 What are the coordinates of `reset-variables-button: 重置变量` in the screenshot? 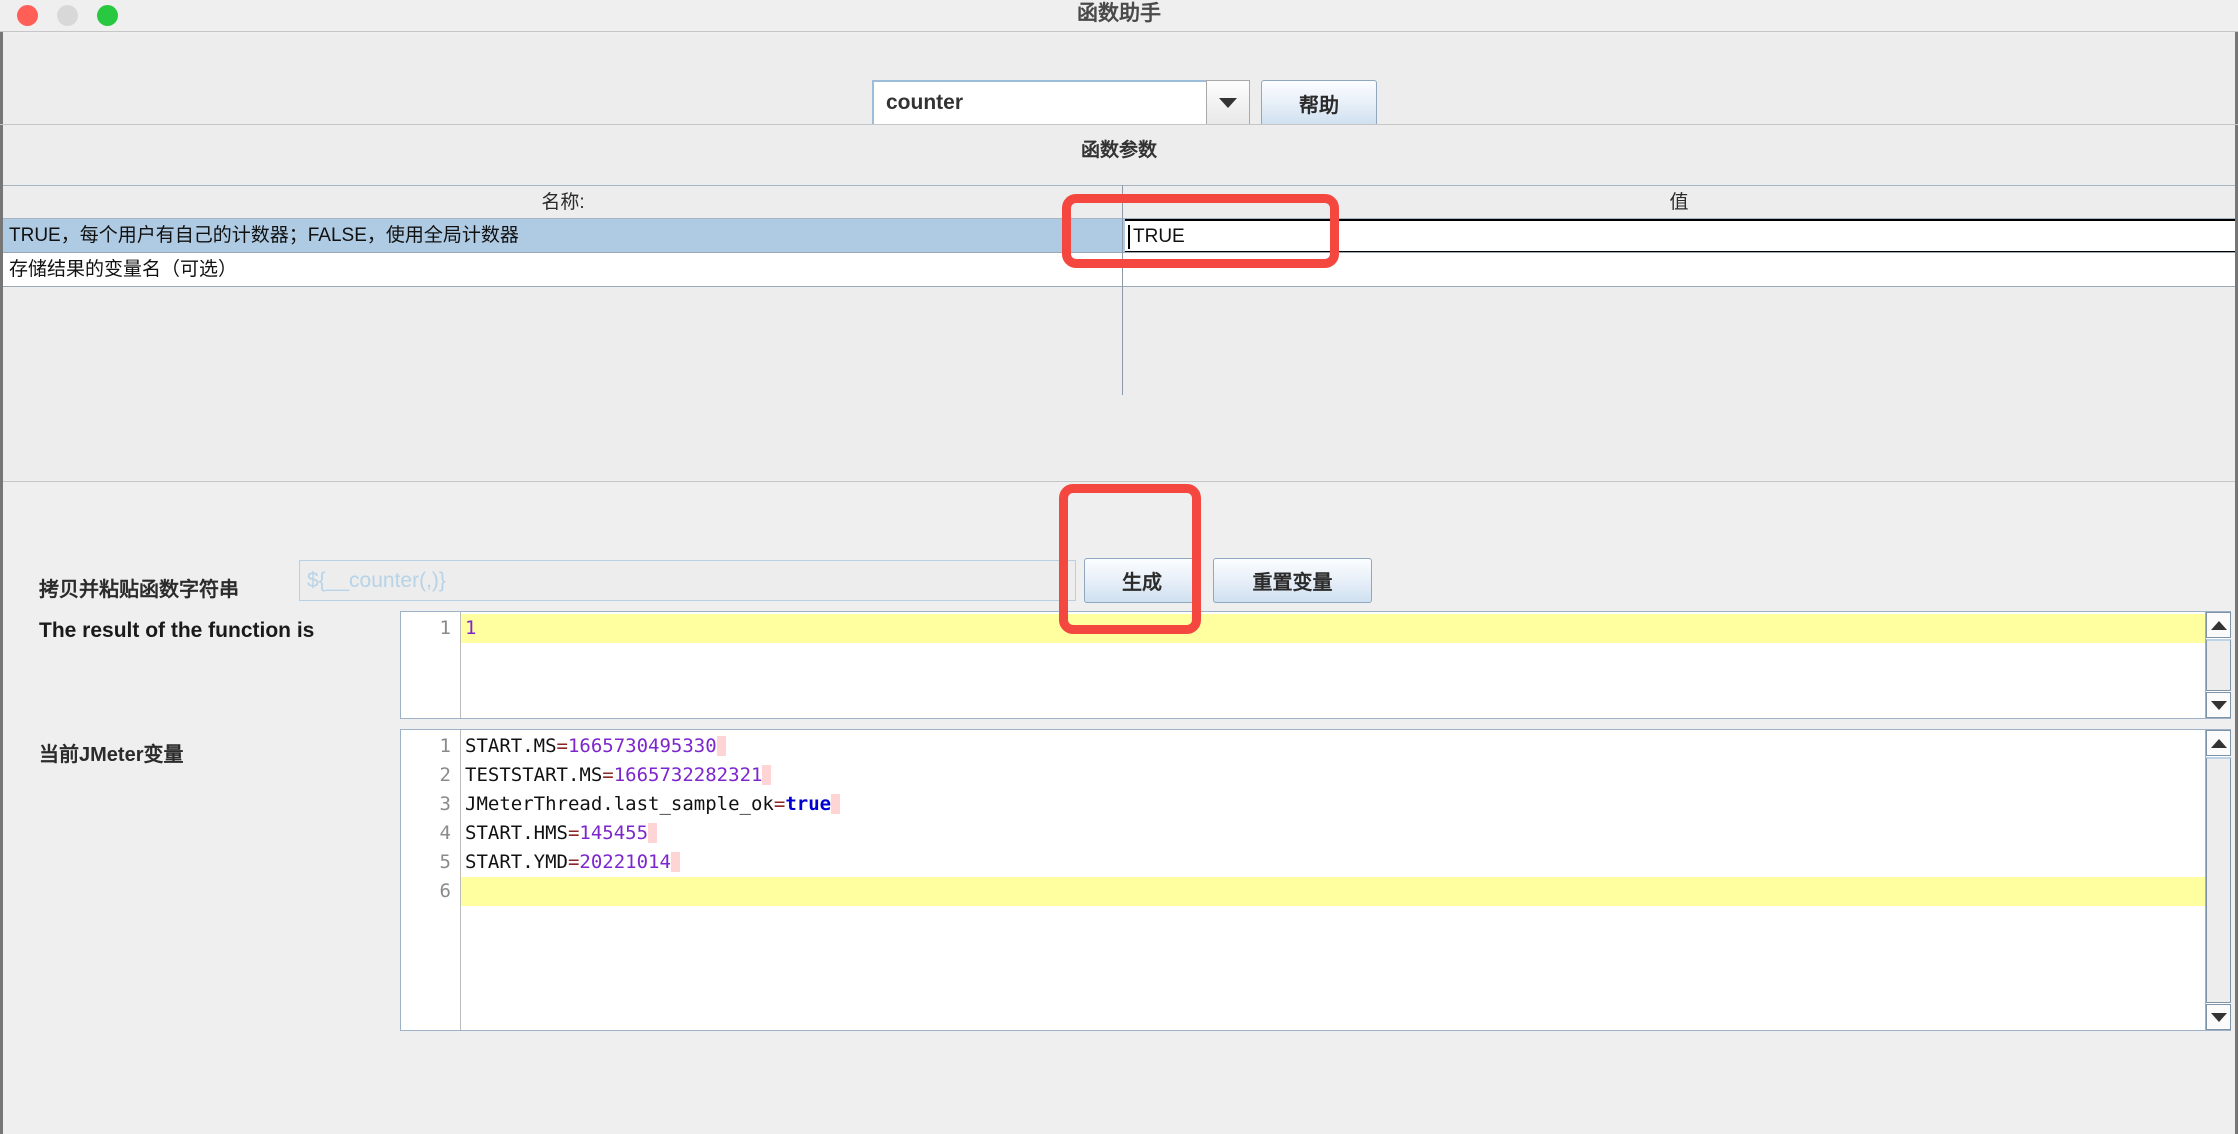 It's located at (1292, 580).